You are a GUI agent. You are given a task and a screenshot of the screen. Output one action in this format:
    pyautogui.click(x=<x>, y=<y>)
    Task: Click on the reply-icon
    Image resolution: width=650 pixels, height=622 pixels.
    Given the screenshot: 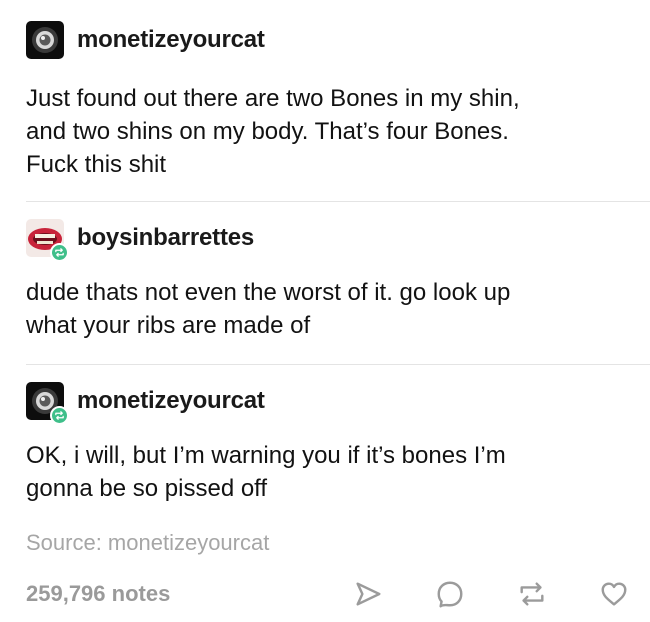 What is the action you would take?
    pyautogui.click(x=450, y=594)
    